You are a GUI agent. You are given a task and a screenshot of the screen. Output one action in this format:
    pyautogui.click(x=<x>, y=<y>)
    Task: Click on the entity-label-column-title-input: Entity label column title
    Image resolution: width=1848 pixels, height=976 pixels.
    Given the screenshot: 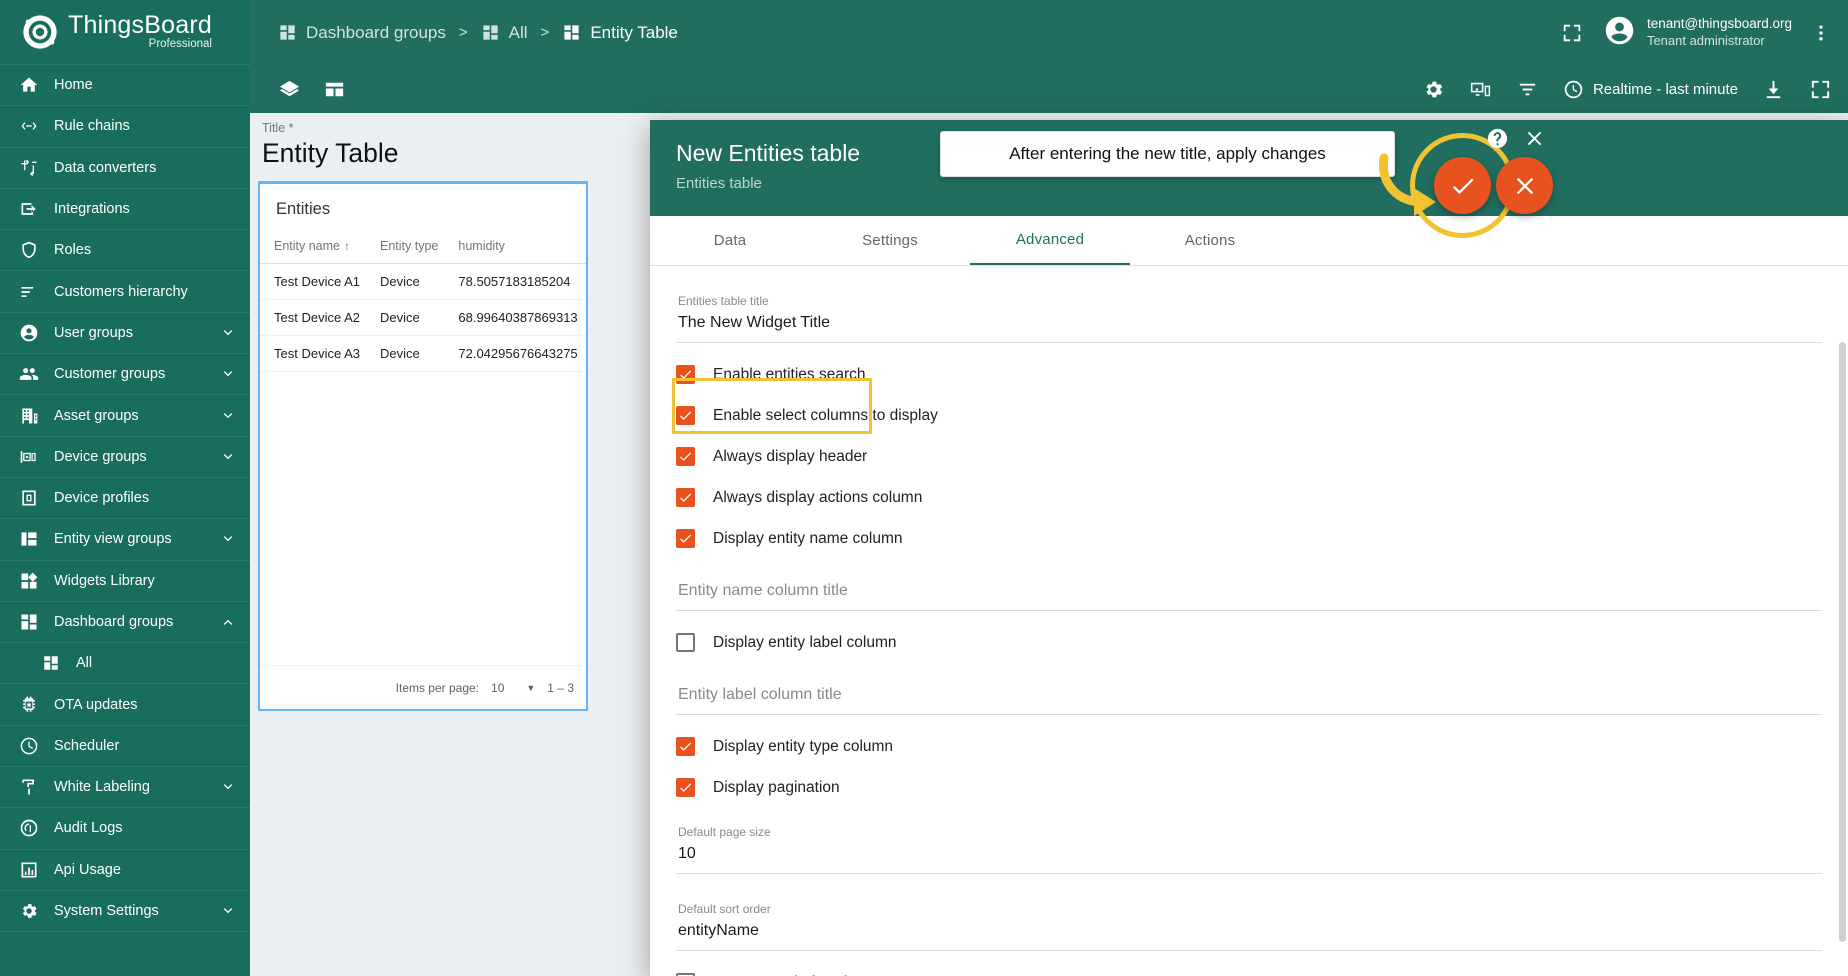 What is the action you would take?
    pyautogui.click(x=1249, y=697)
    